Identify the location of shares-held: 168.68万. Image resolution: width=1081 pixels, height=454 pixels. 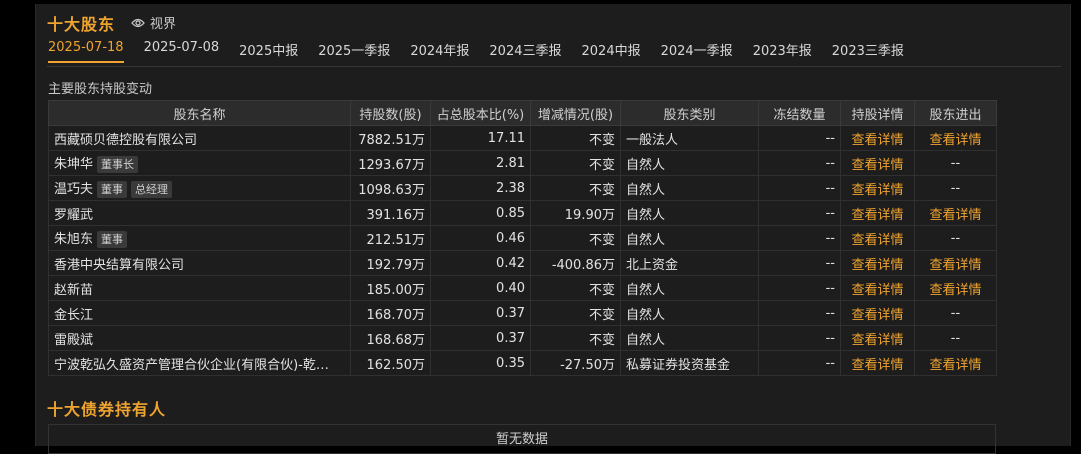
(390, 338).